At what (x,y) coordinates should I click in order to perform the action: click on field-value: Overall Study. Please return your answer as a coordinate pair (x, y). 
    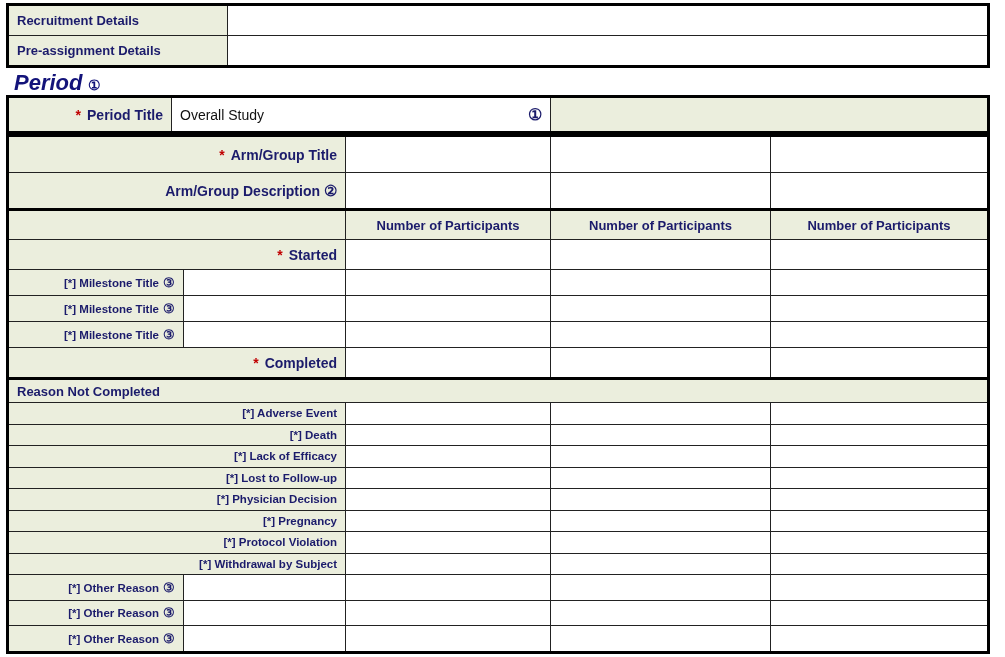
    Looking at the image, I should click on (222, 114).